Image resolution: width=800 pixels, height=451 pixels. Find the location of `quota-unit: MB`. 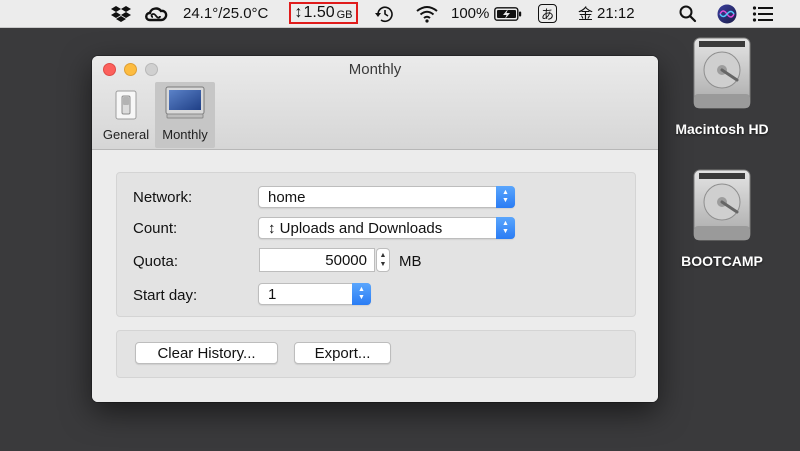

quota-unit: MB is located at coordinates (410, 261).